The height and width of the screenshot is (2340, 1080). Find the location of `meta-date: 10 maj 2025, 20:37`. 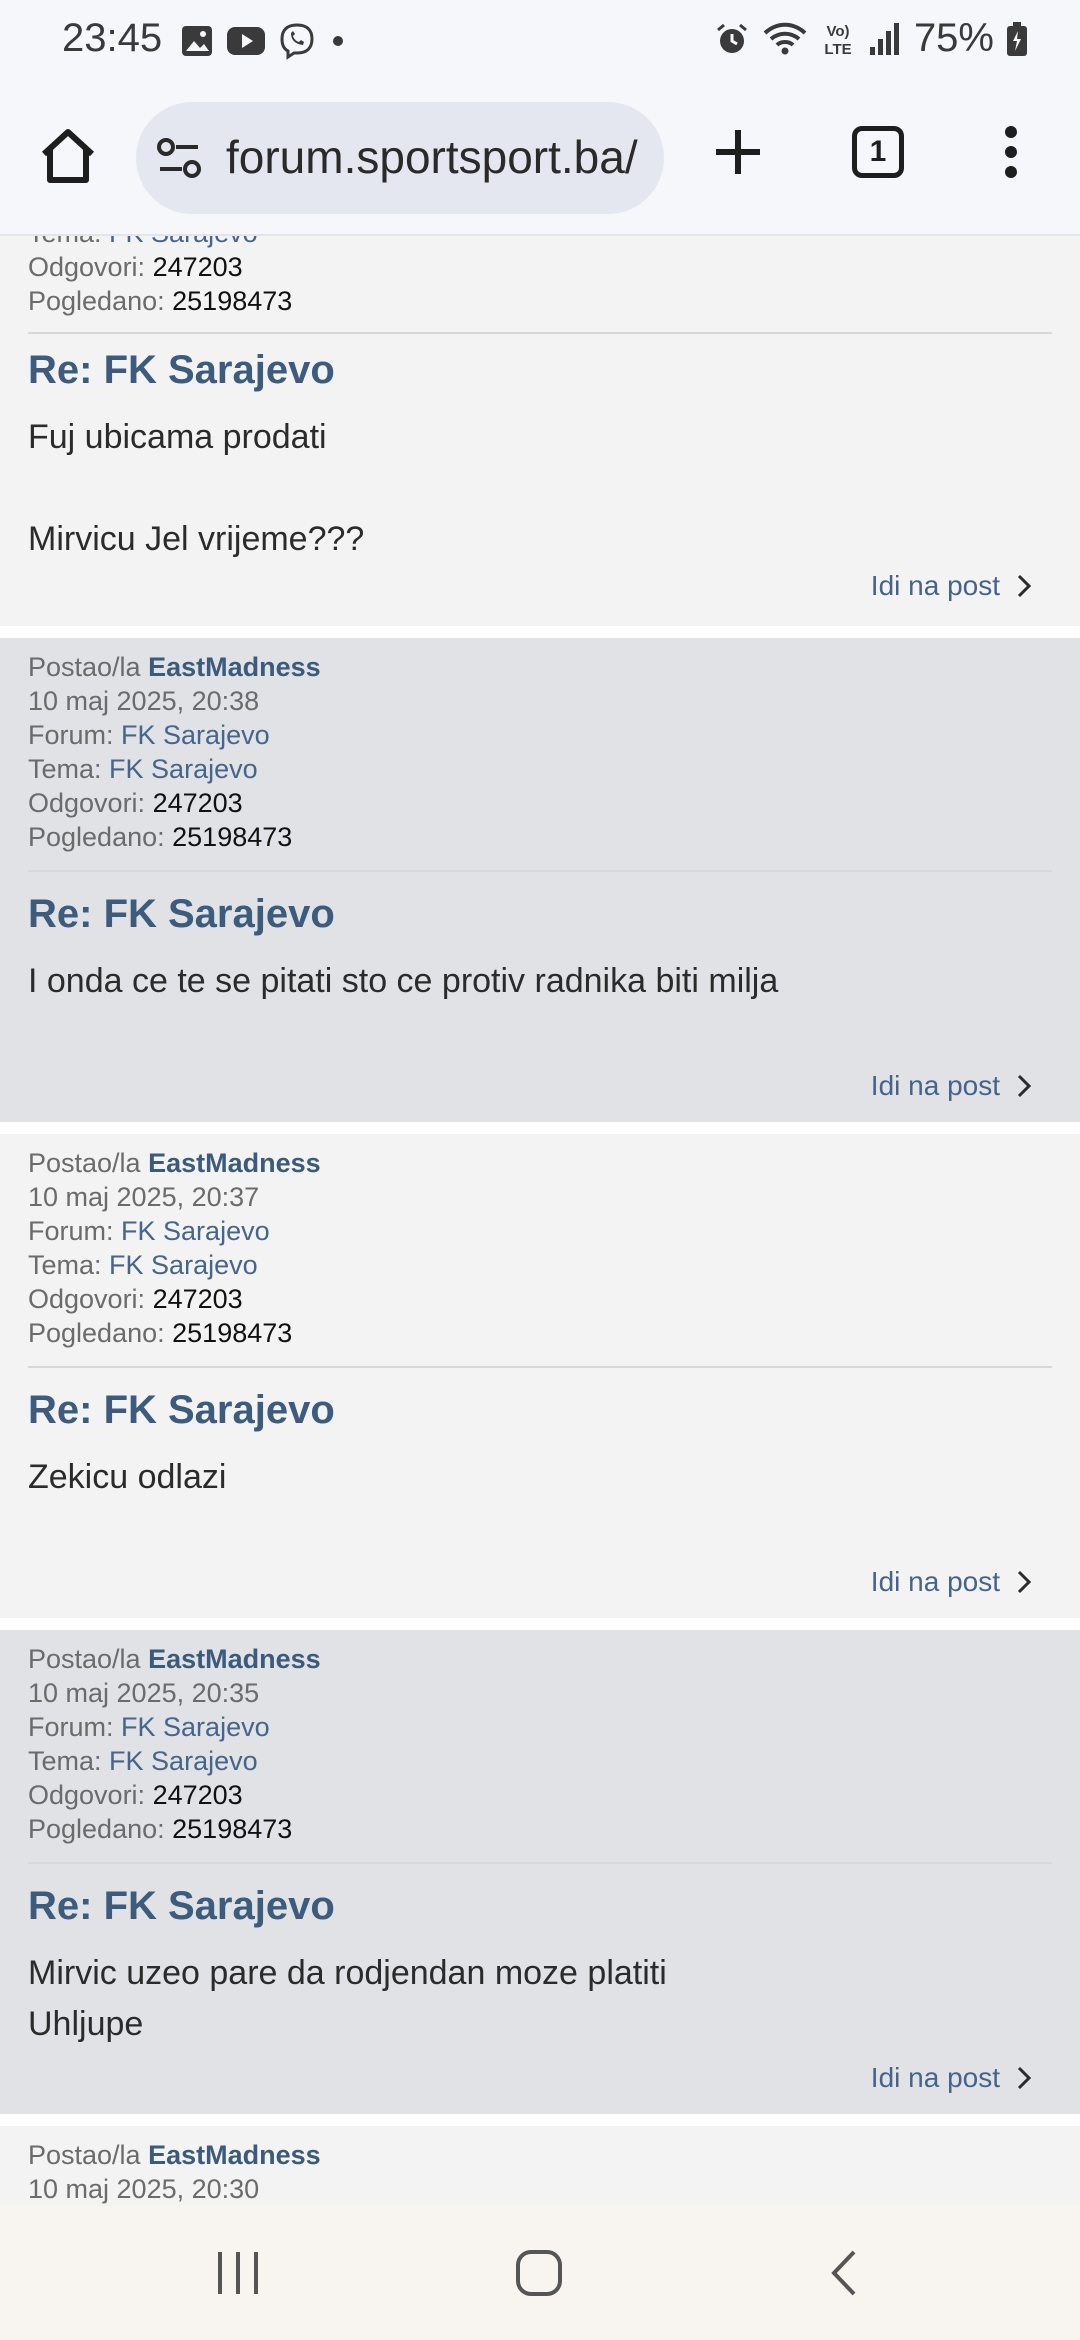

meta-date: 10 maj 2025, 20:37 is located at coordinates (144, 1197).